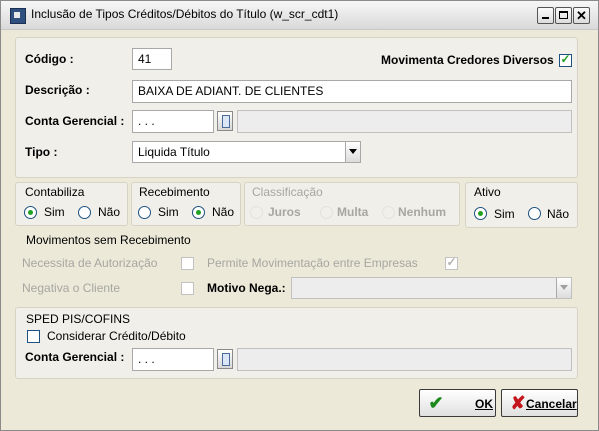  What do you see at coordinates (551, 404) in the screenshot?
I see `cancel-button-label: Cancelar` at bounding box center [551, 404].